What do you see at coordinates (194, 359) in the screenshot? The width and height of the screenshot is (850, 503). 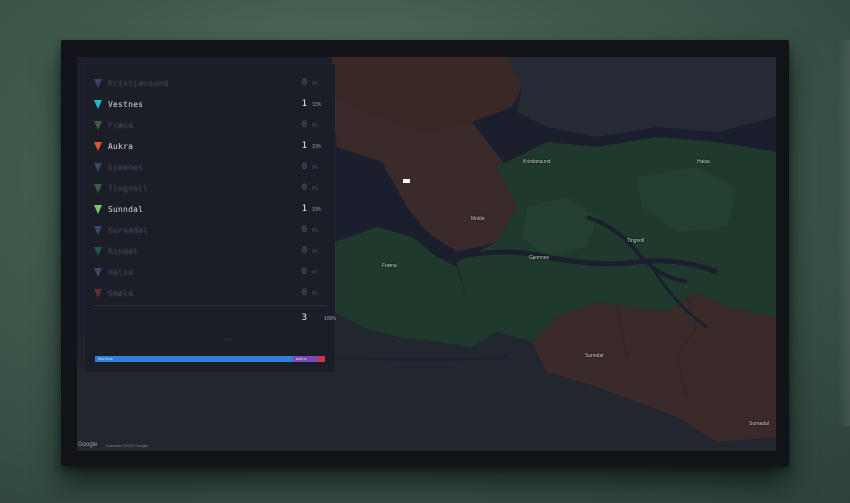 I see `distribution-segment: Vestnes` at bounding box center [194, 359].